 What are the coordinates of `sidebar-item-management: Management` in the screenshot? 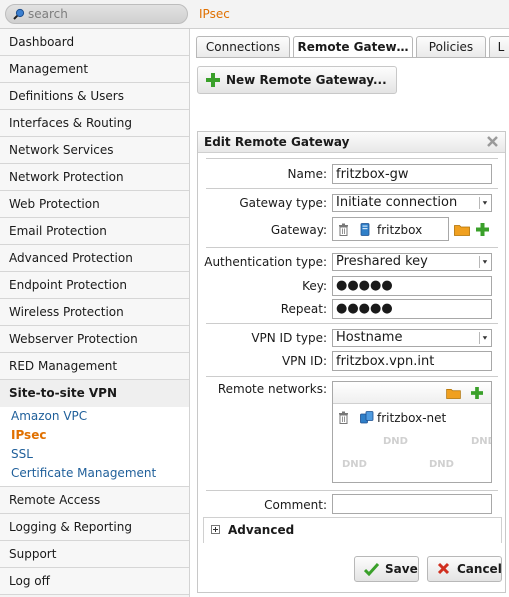 It's located at (94, 69).